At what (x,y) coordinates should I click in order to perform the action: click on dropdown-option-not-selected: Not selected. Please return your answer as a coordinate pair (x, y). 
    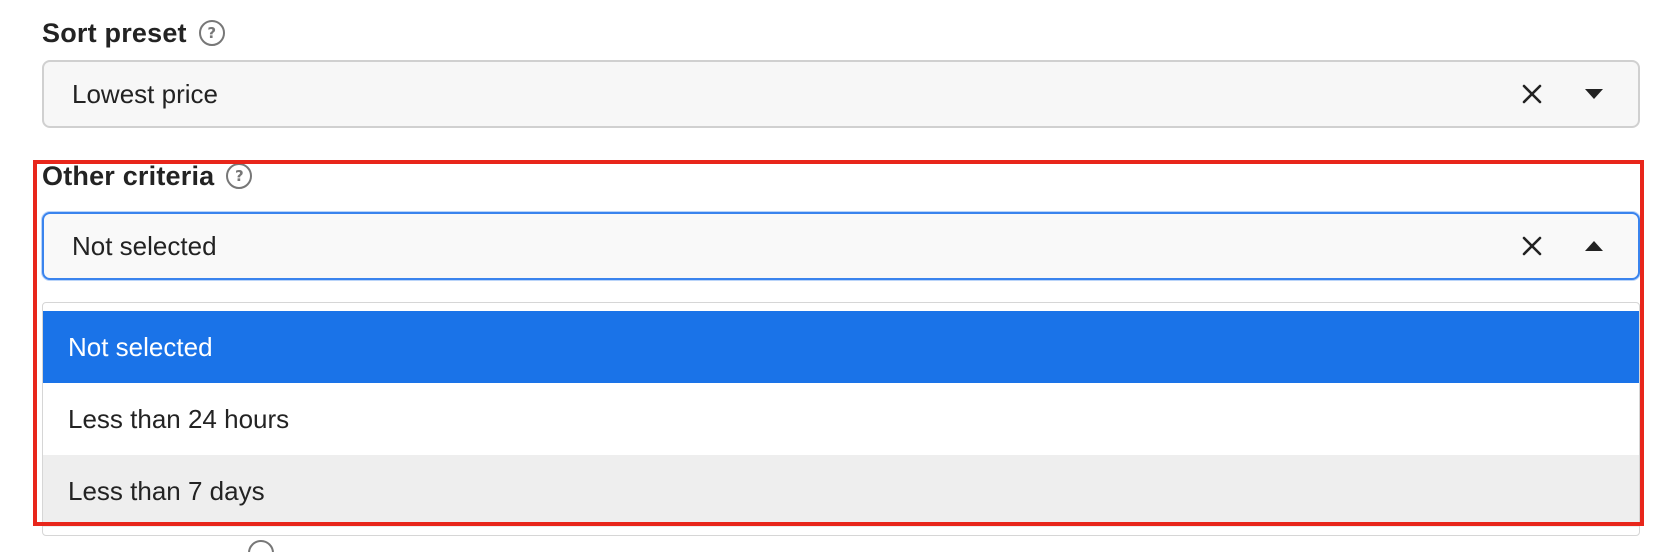
    Looking at the image, I should click on (841, 347).